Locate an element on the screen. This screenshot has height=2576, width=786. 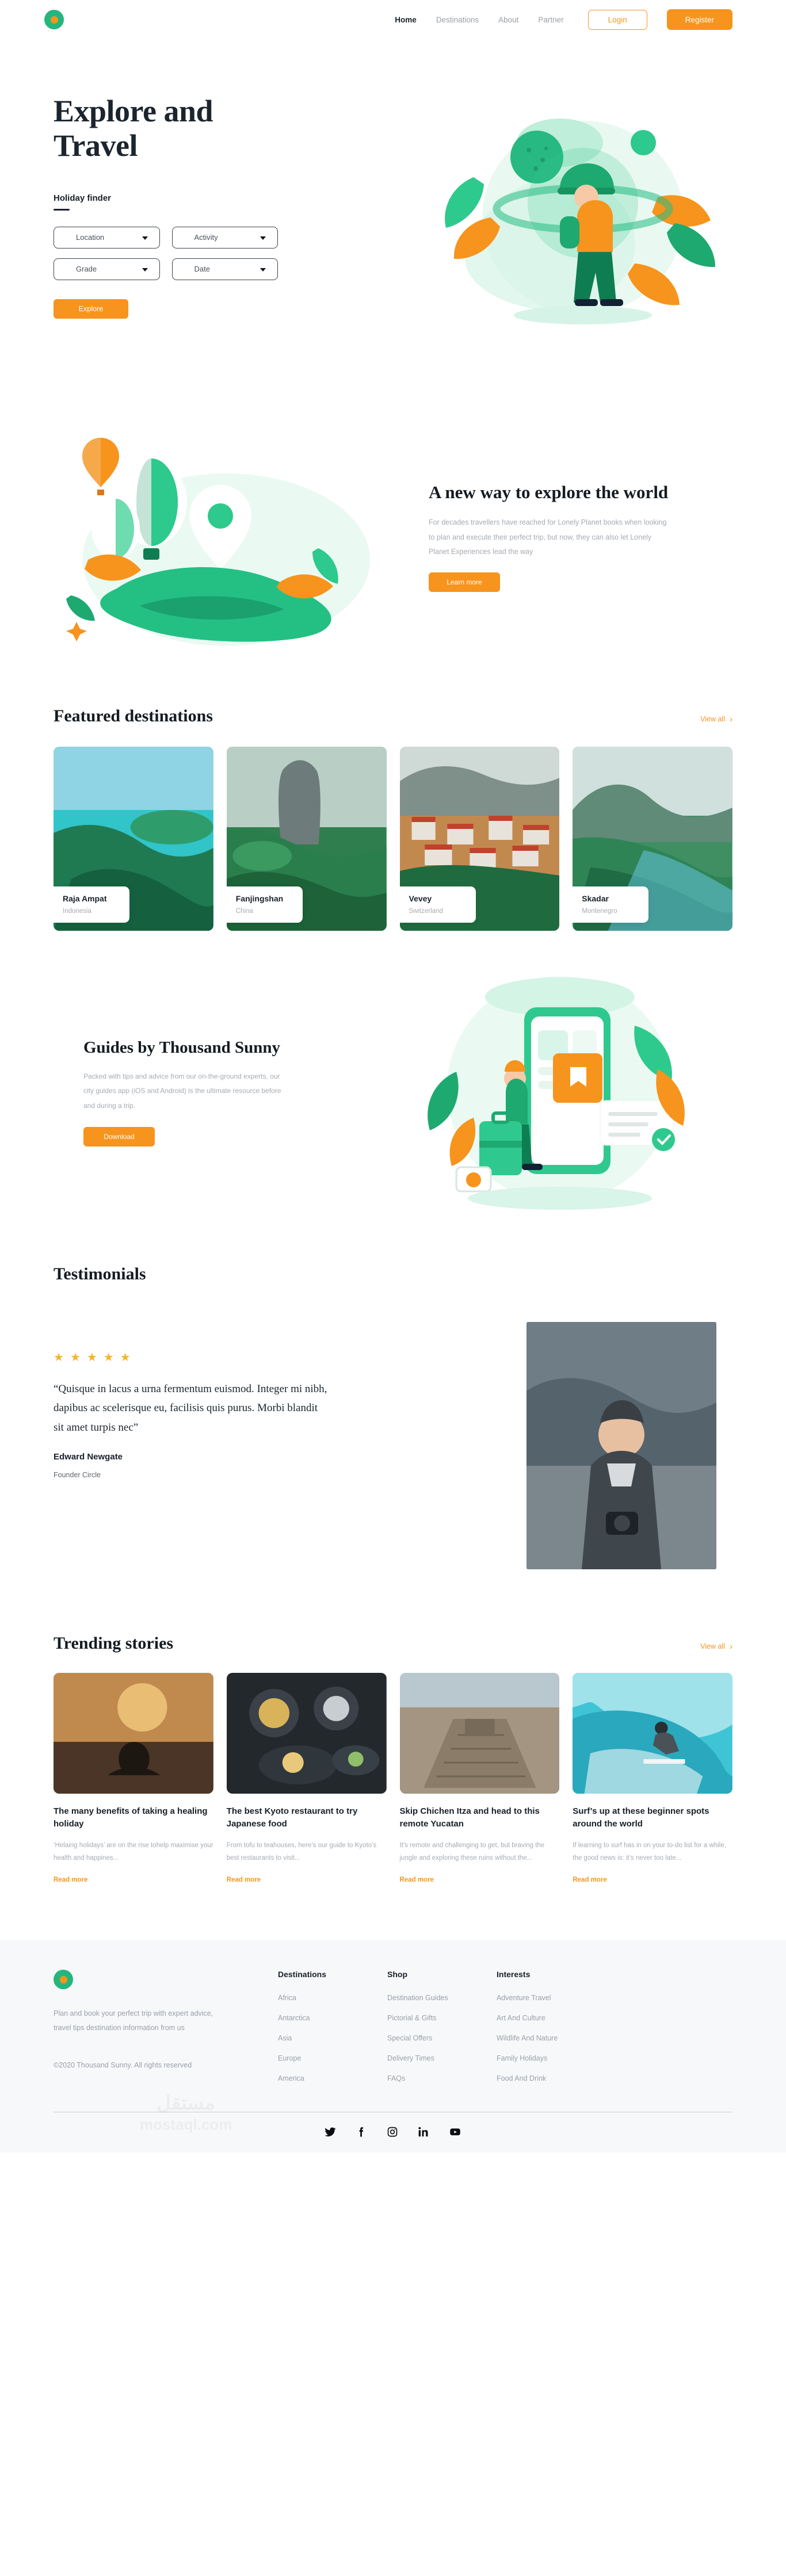
logo is located at coordinates (54, 19).